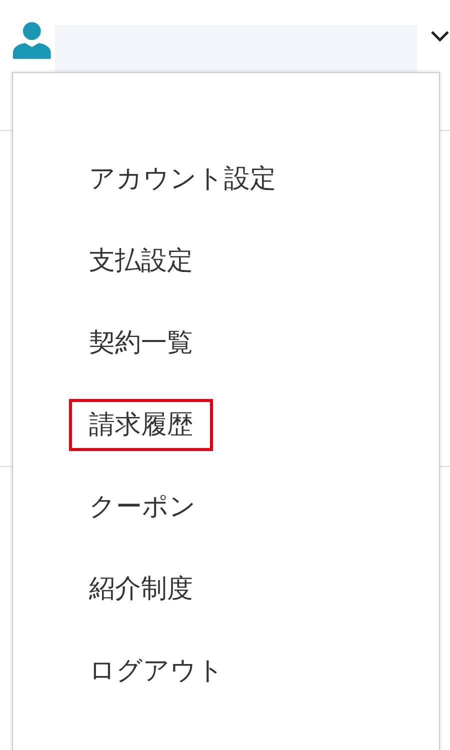 This screenshot has width=450, height=750. I want to click on menu-item: 請求履歴, so click(141, 425).